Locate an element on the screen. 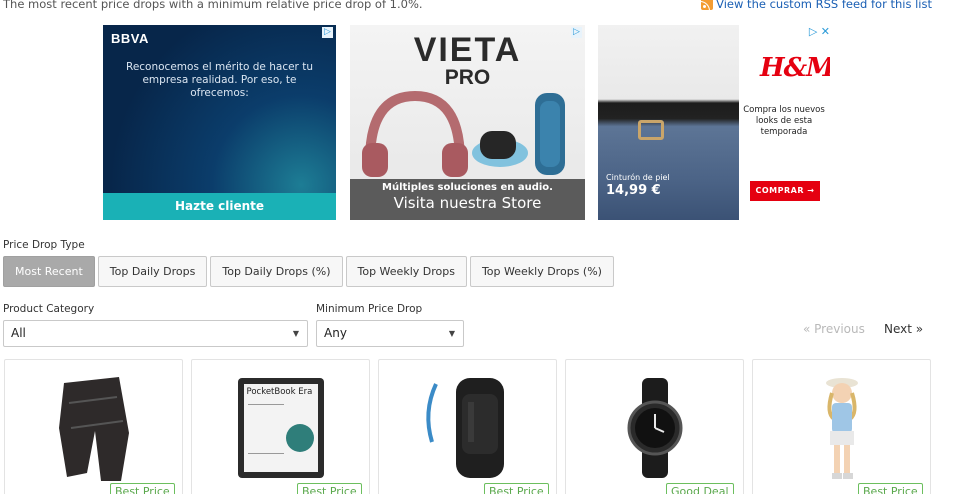  ereader-badge-circle is located at coordinates (299, 438).